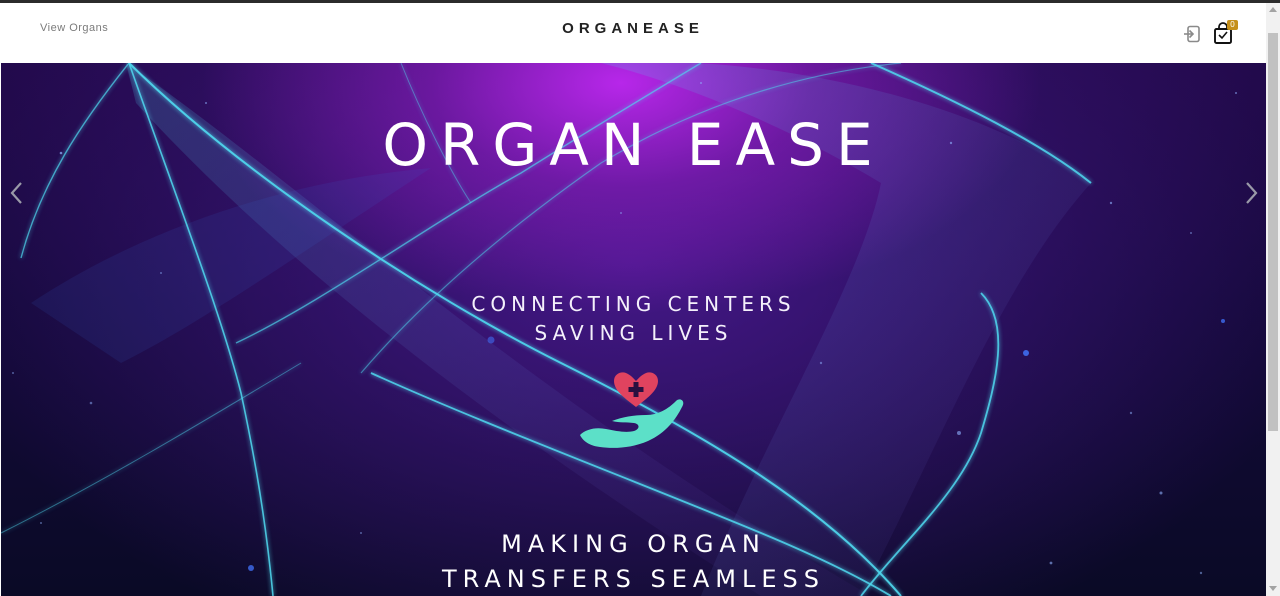 This screenshot has width=1280, height=596. I want to click on hero-bottom-line1: MAKING ORGAN, so click(633, 544).